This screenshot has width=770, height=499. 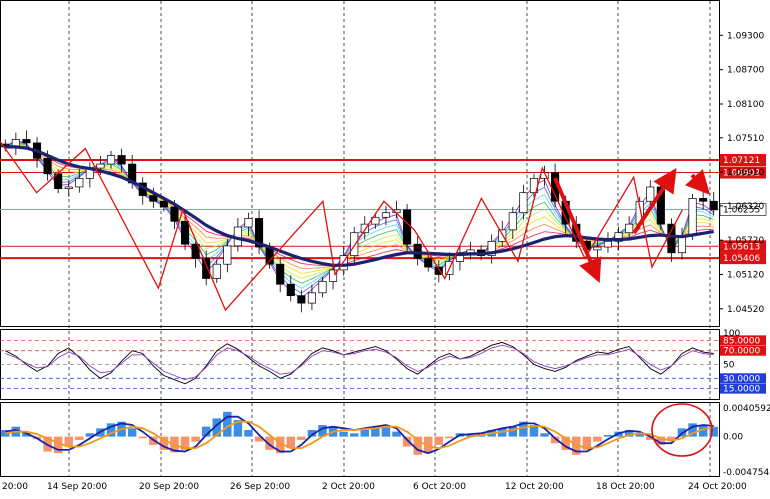 What do you see at coordinates (745, 173) in the screenshot?
I see `y-tick-label: 1.06910` at bounding box center [745, 173].